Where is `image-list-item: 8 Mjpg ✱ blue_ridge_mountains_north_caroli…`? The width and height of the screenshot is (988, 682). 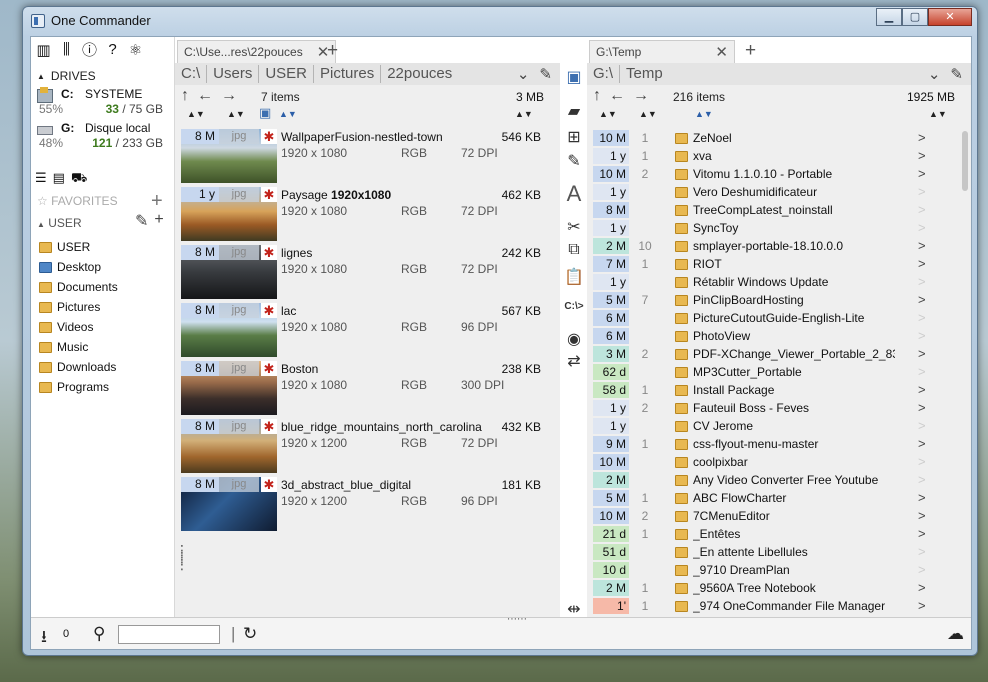
image-list-item: 8 Mjpg ✱ blue_ridge_mountains_north_caroli… is located at coordinates (361, 447).